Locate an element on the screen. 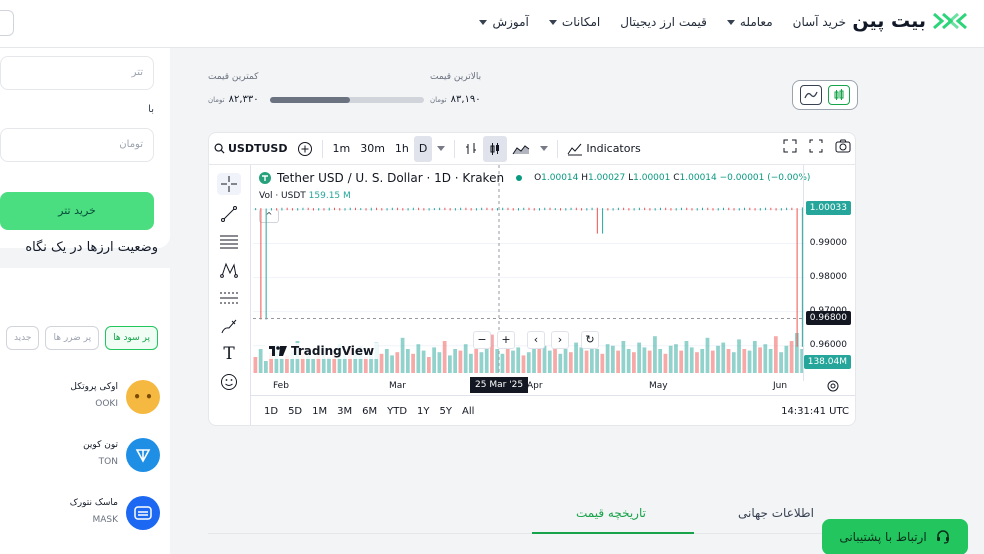  nav-item-easy-buy: خرید آسان is located at coordinates (819, 22).